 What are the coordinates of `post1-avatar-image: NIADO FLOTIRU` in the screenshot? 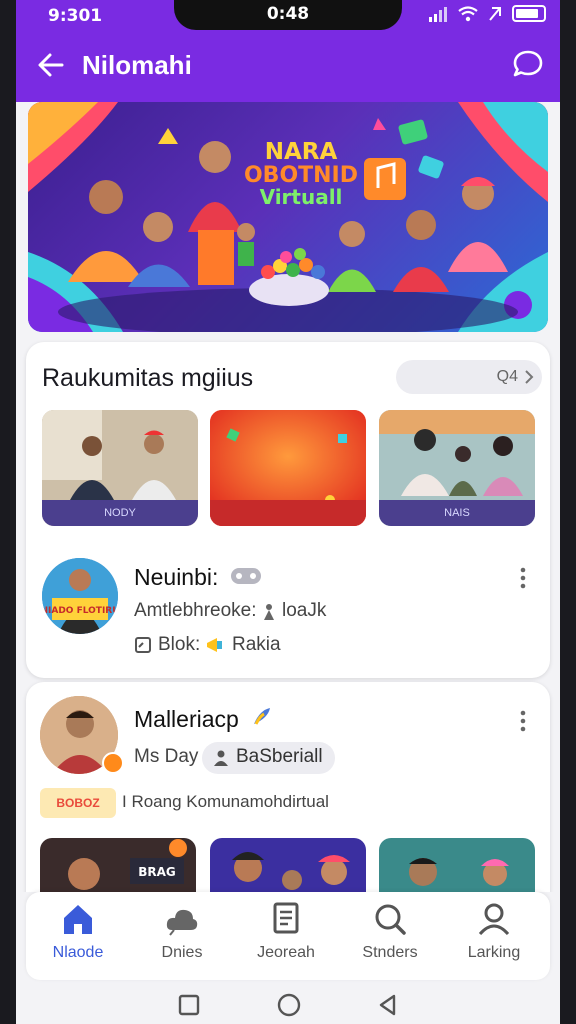 It's located at (80, 596).